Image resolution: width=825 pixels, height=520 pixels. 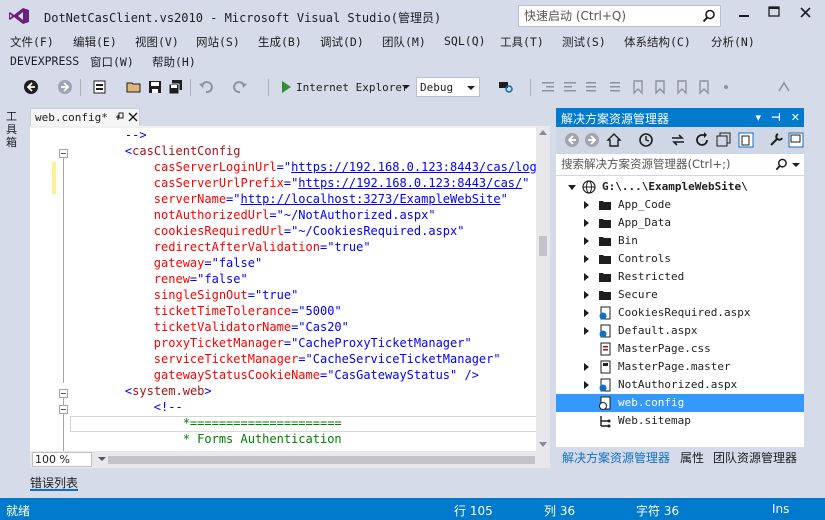 I want to click on solution-search-box, so click(x=680, y=165).